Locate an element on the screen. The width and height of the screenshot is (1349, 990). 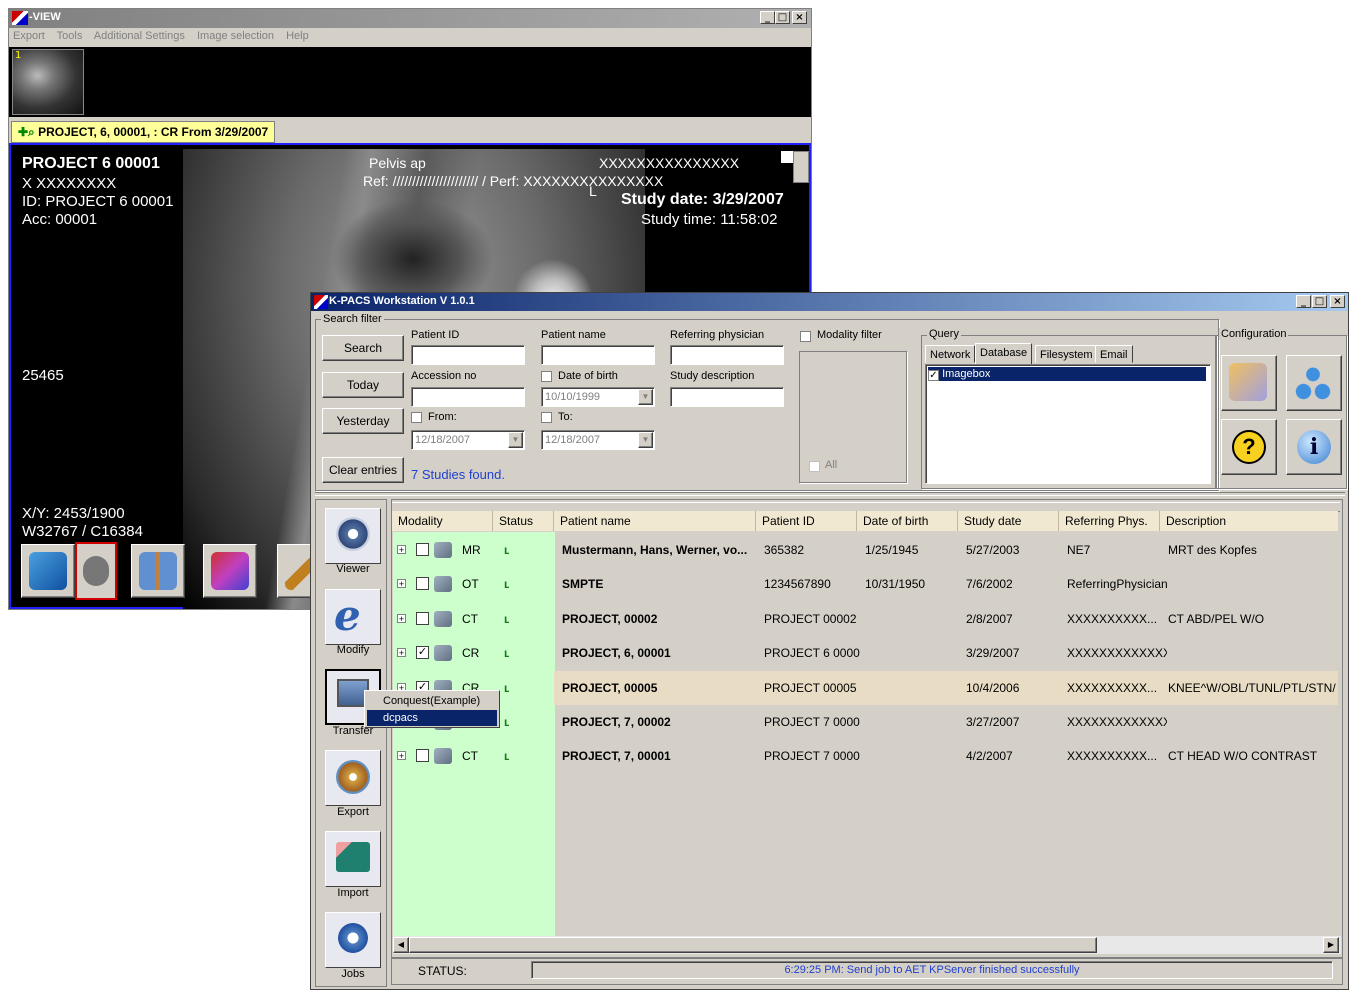
col-patient-id: Patient ID is located at coordinates (806, 521).